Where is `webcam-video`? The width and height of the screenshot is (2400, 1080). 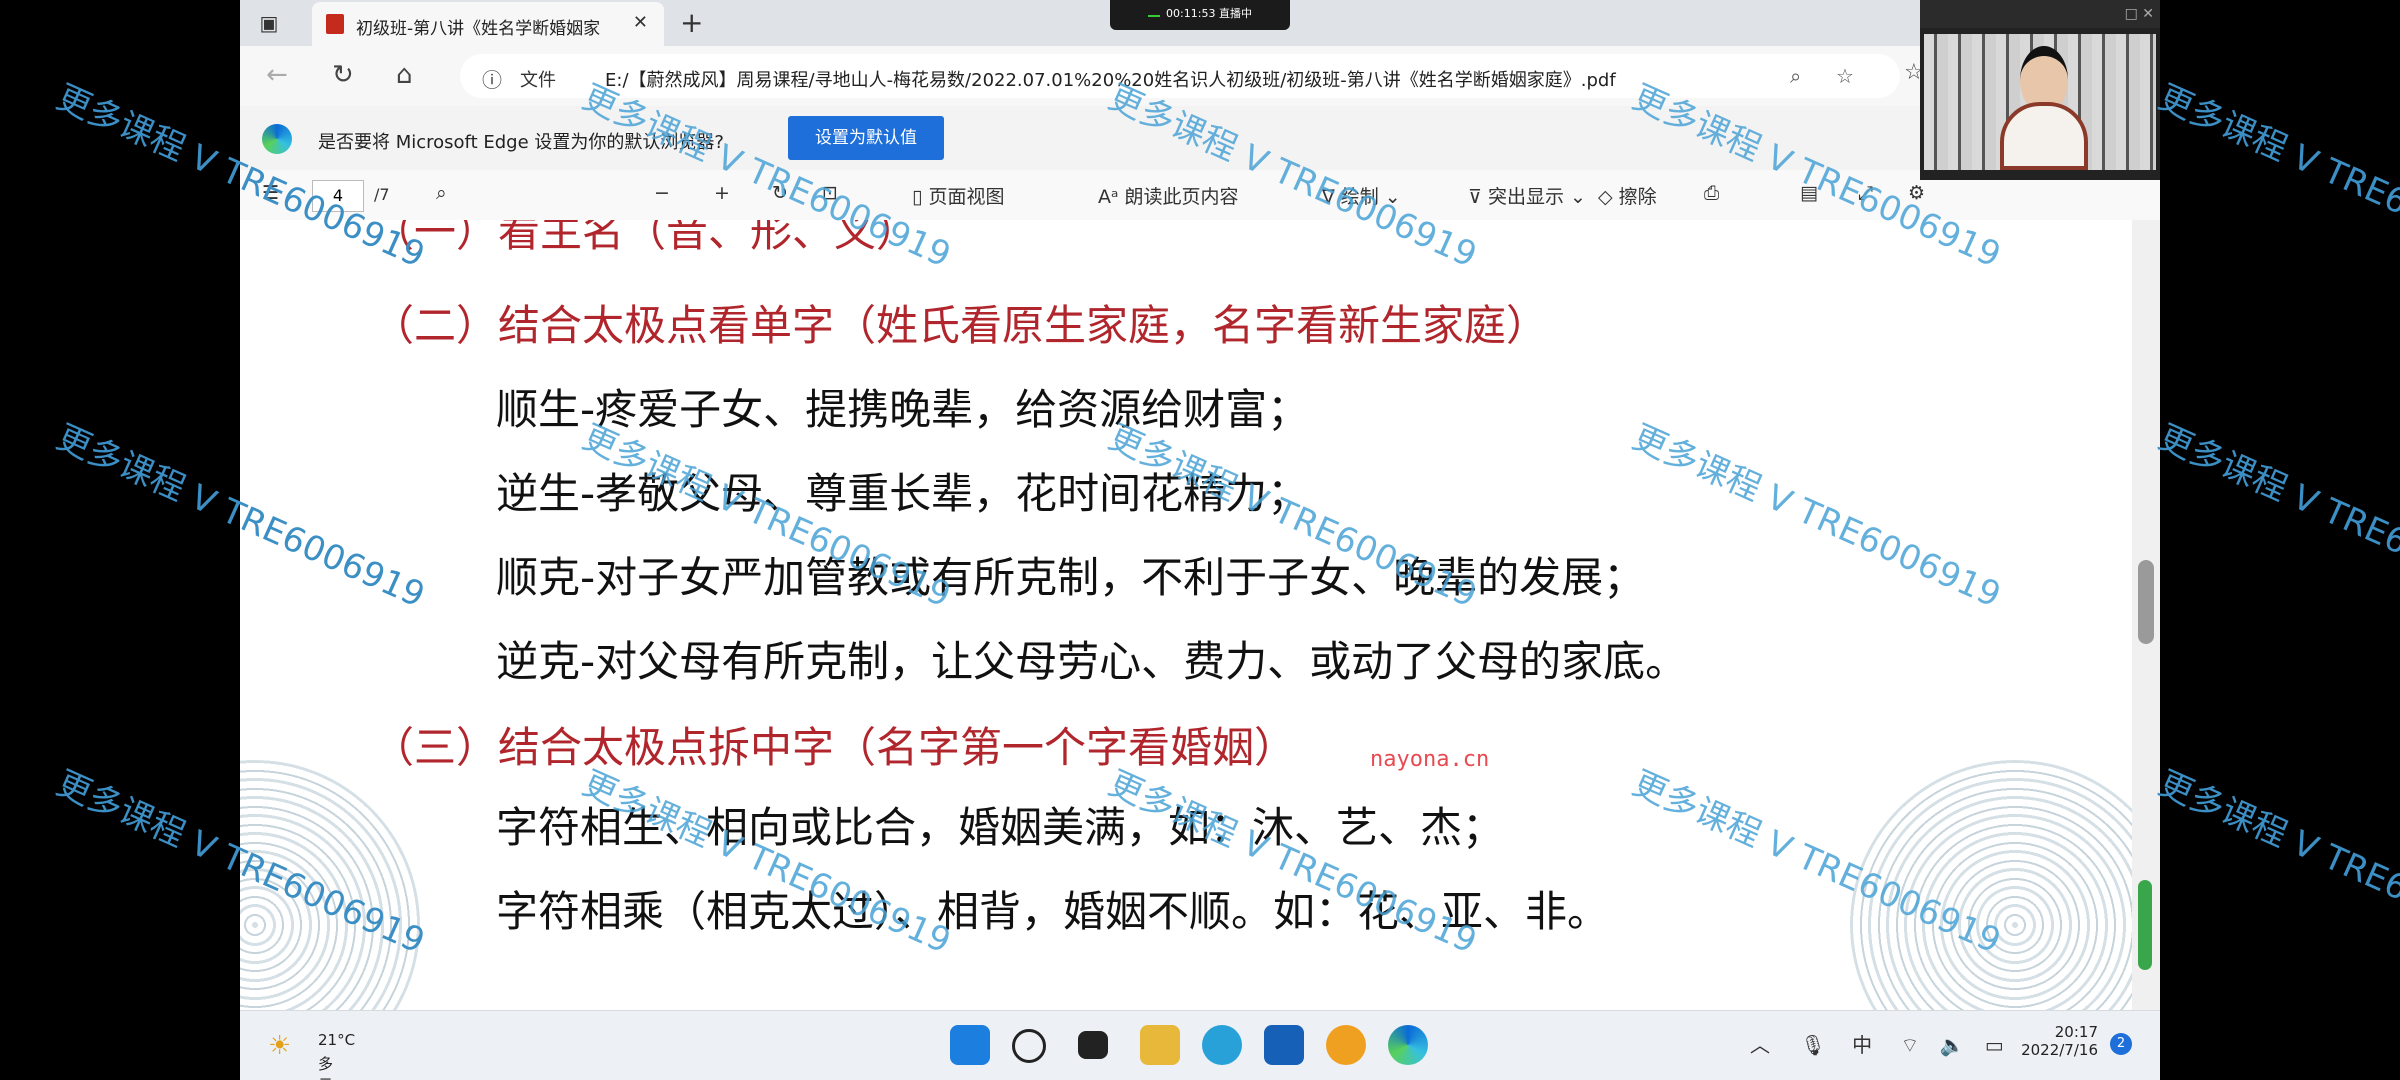
webcam-video is located at coordinates (2040, 102).